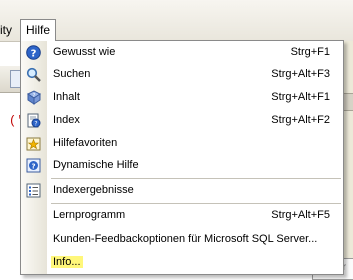 The image size is (353, 280). Describe the element at coordinates (310, 52) in the screenshot. I see `menu-item-shortcut: Strg+F1` at that location.